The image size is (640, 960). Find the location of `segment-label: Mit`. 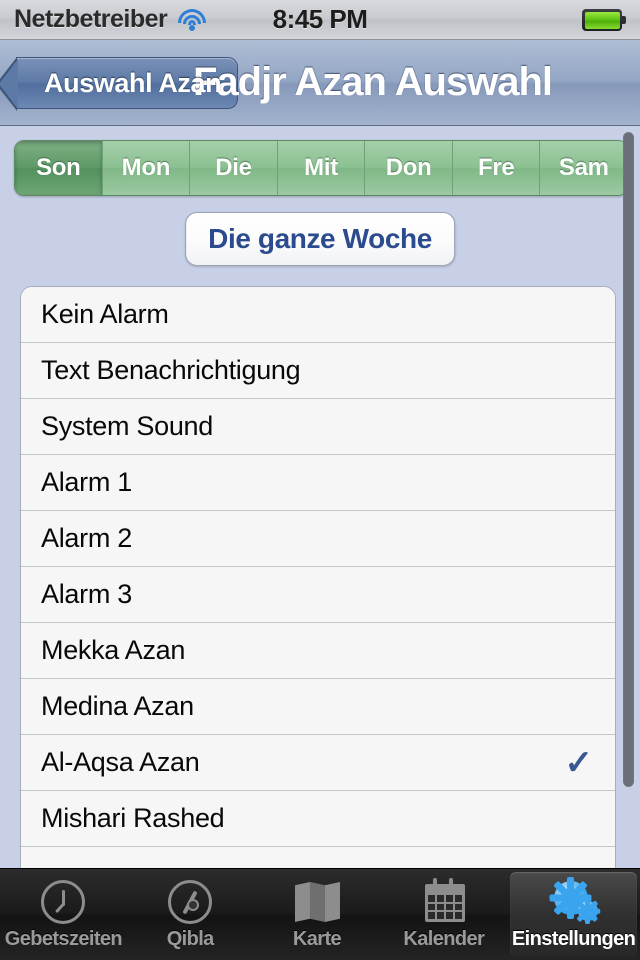

segment-label: Mit is located at coordinates (321, 167).